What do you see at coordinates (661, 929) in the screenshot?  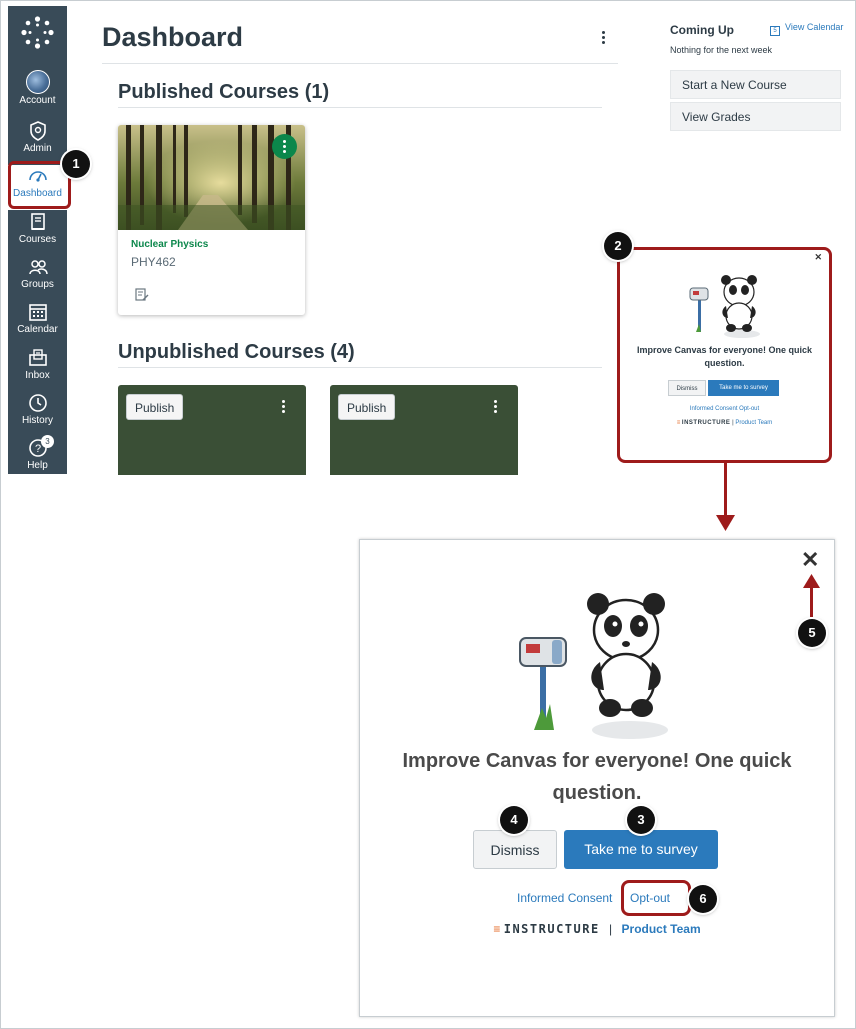 I see `product-team-large: Product Team` at bounding box center [661, 929].